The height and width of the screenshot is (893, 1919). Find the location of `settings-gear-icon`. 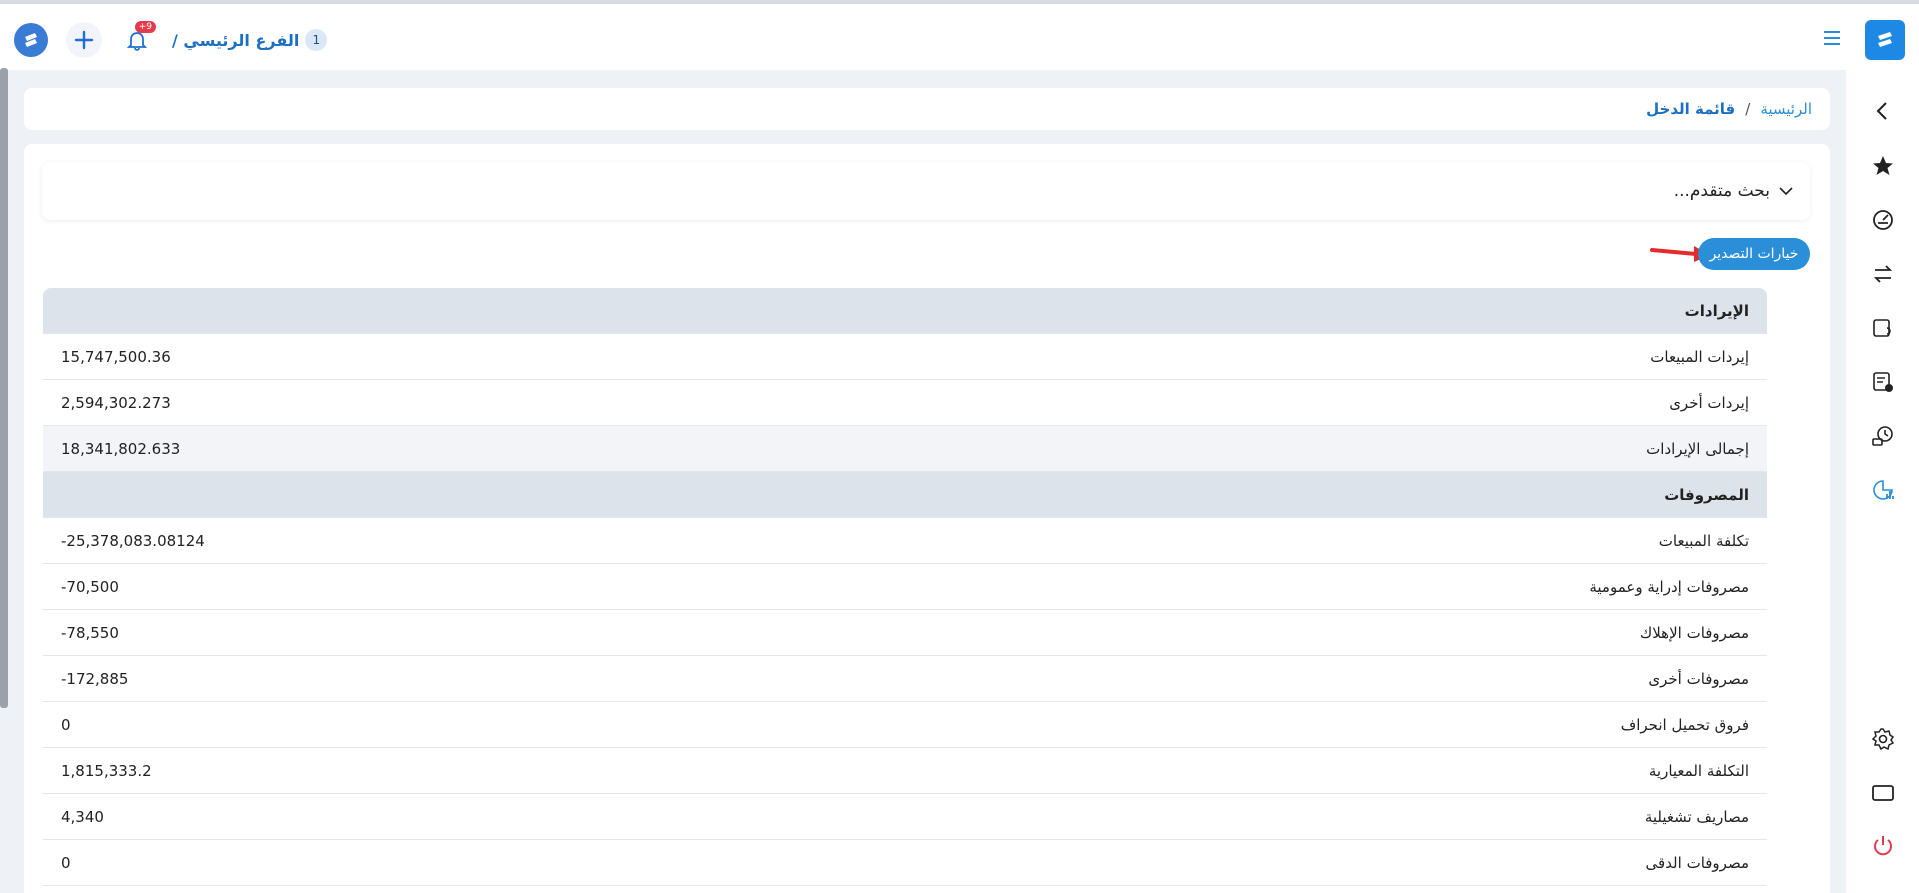

settings-gear-icon is located at coordinates (1883, 739).